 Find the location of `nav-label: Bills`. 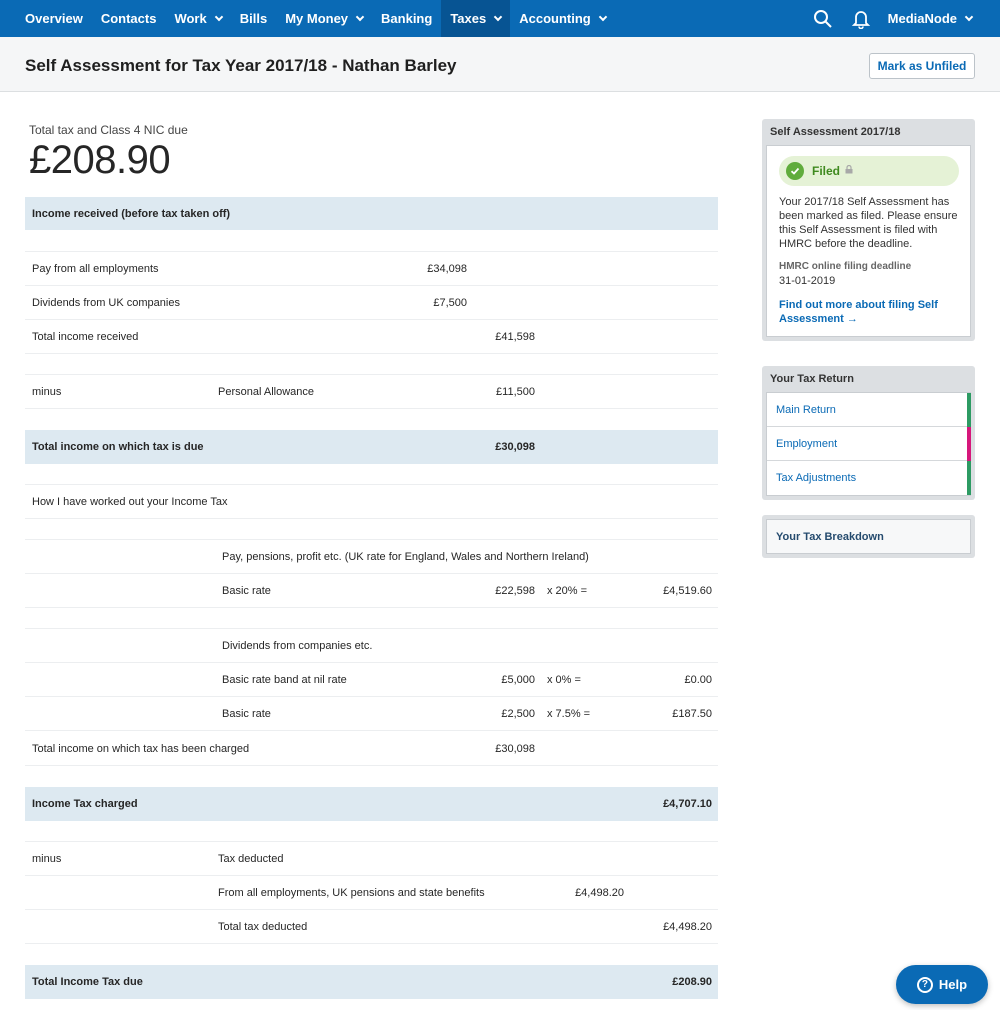

nav-label: Bills is located at coordinates (253, 18).